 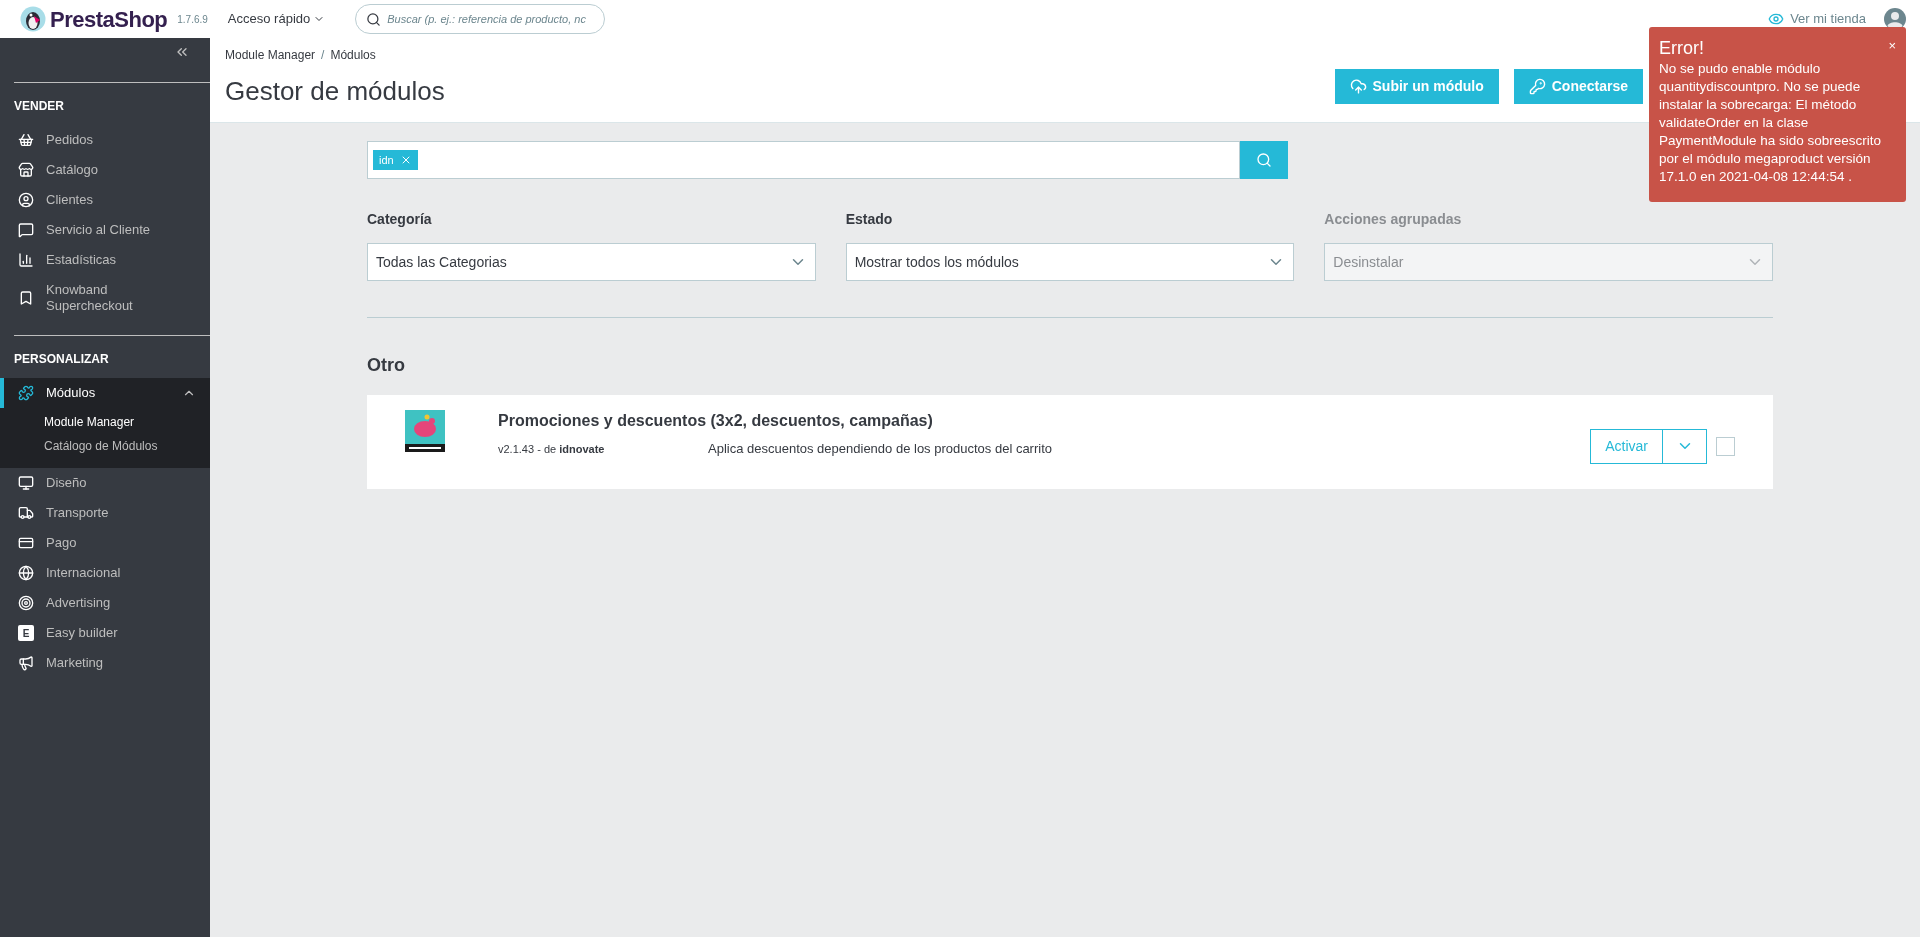 I want to click on sidebar-item: Knowband Supercheckout, so click(x=105, y=298).